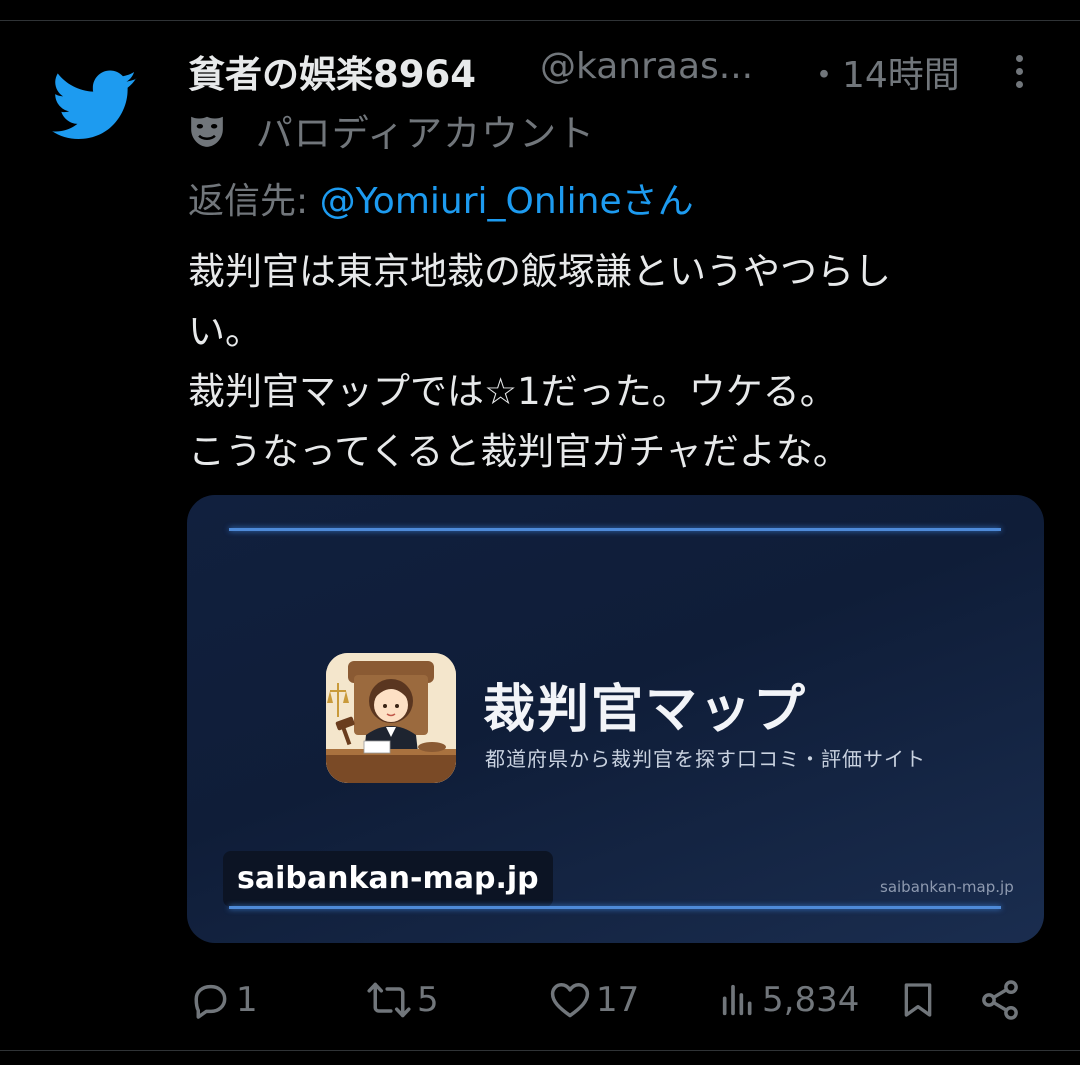 The image size is (1080, 1065). Describe the element at coordinates (425, 133) in the screenshot. I see `parody-label: パロディアカウント` at that location.